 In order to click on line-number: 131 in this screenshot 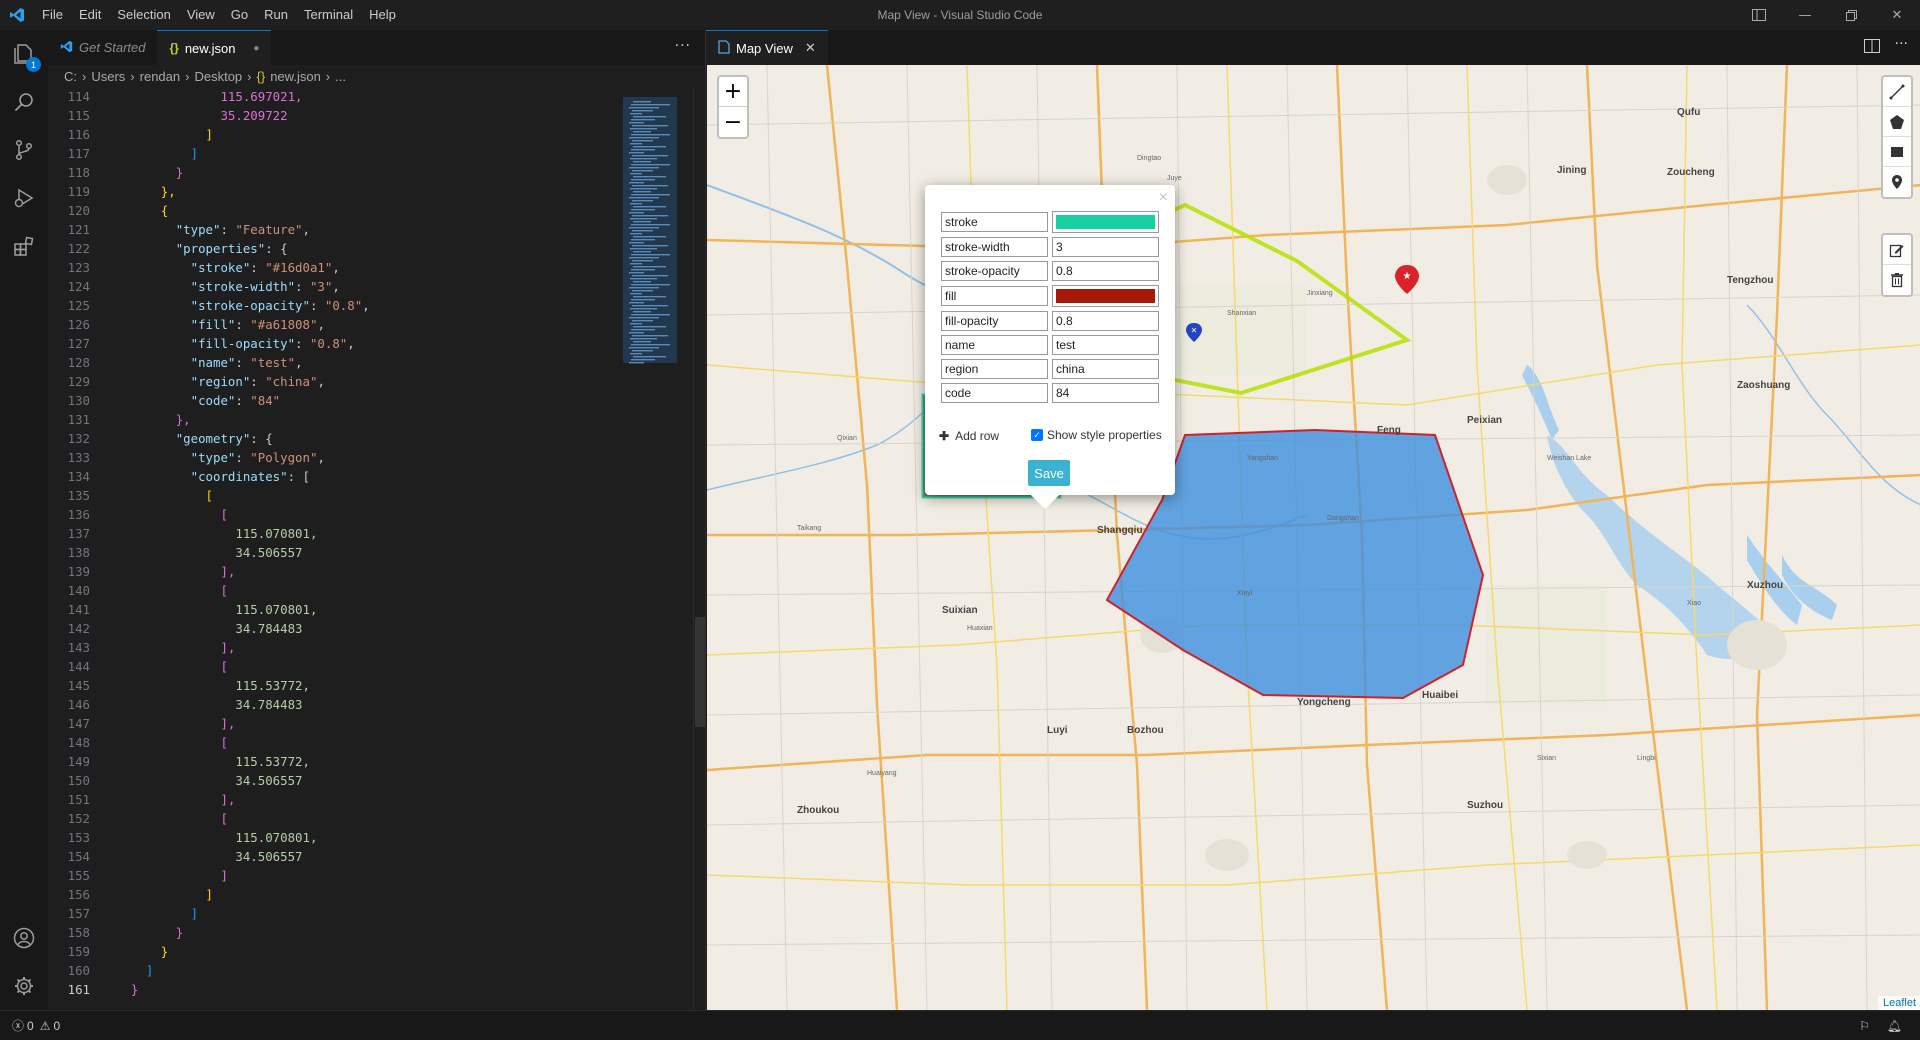, I will do `click(78, 419)`.